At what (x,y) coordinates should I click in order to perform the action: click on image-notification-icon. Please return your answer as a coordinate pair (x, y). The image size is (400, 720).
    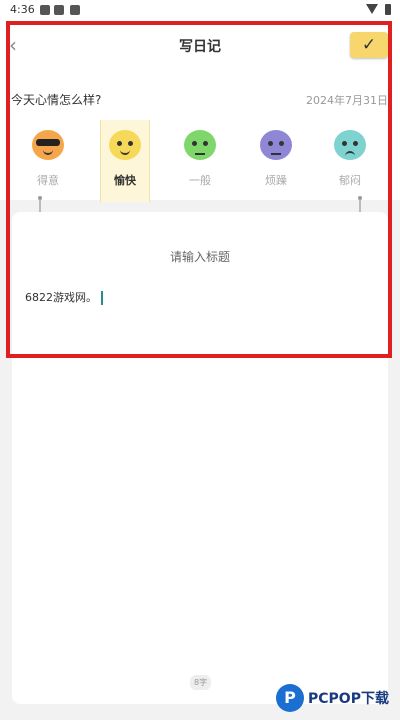
    Looking at the image, I should click on (45, 10).